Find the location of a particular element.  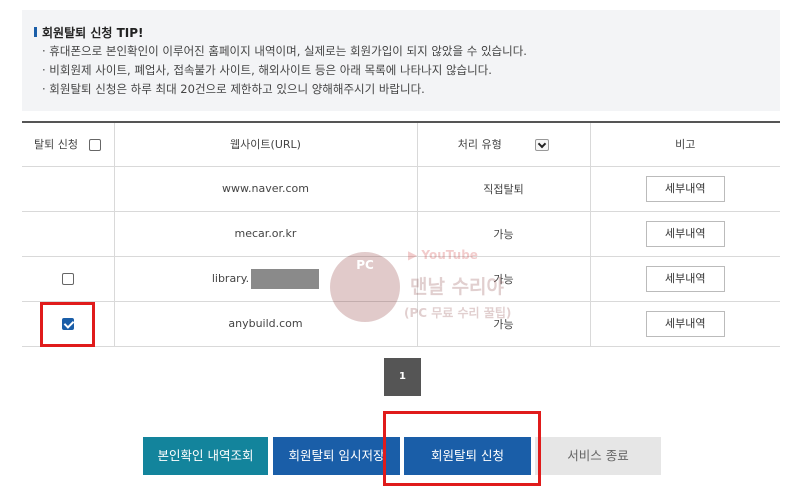

header-url: 웹사이트(URL) is located at coordinates (265, 144).